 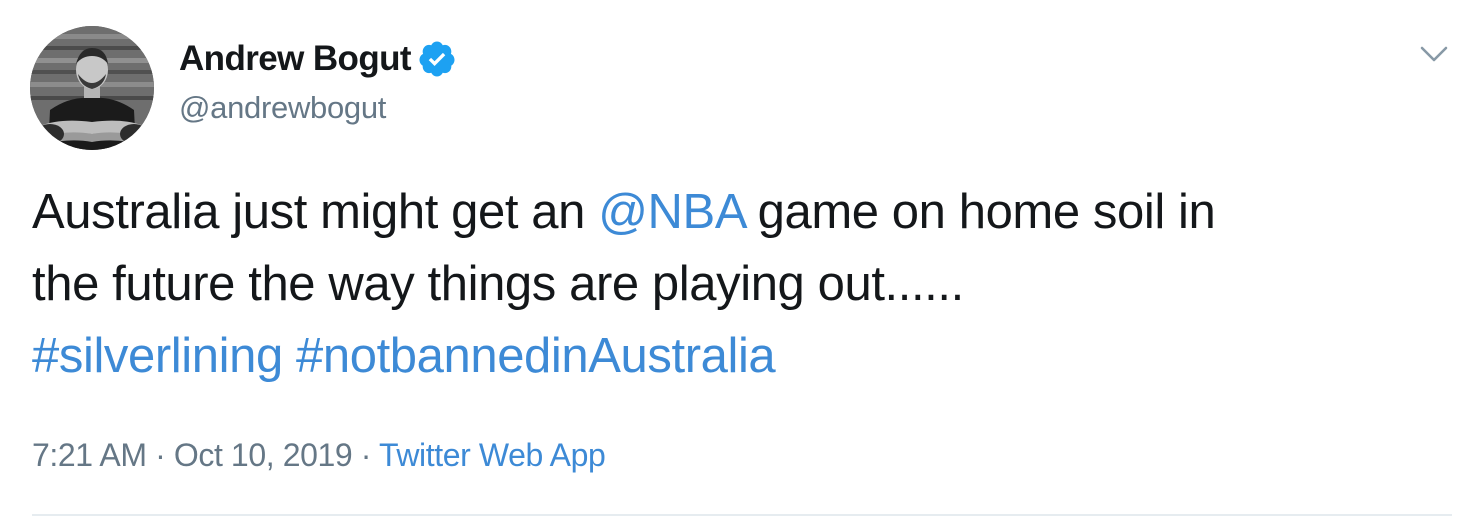 I want to click on avatar, so click(x=92, y=88).